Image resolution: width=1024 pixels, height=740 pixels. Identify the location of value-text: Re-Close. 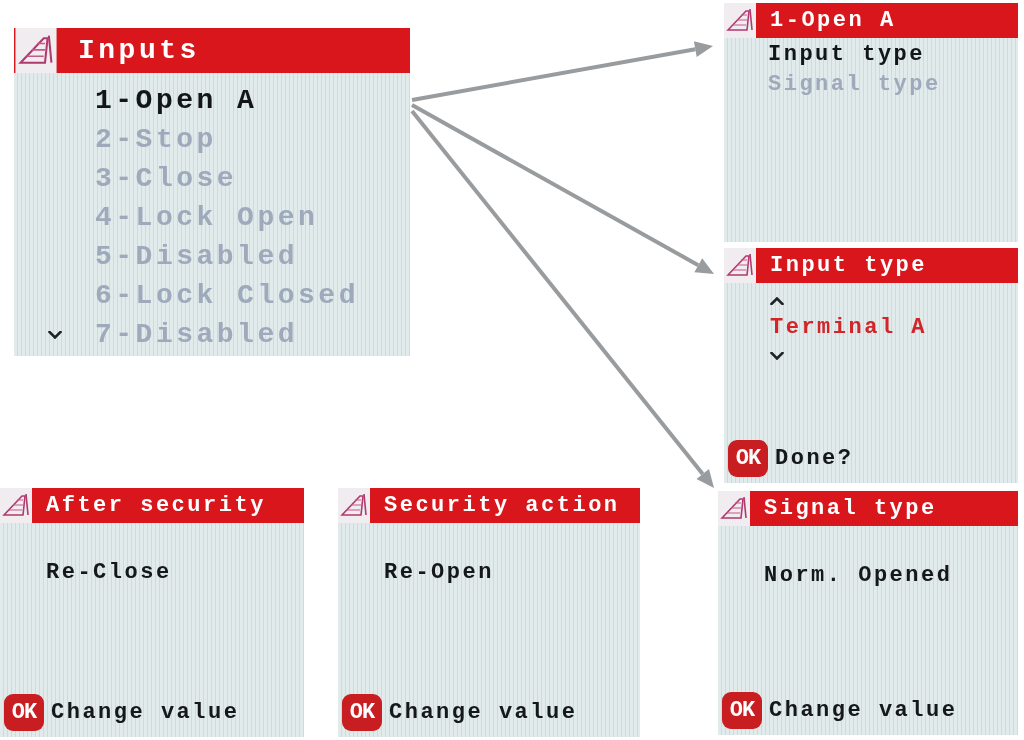
(109, 573).